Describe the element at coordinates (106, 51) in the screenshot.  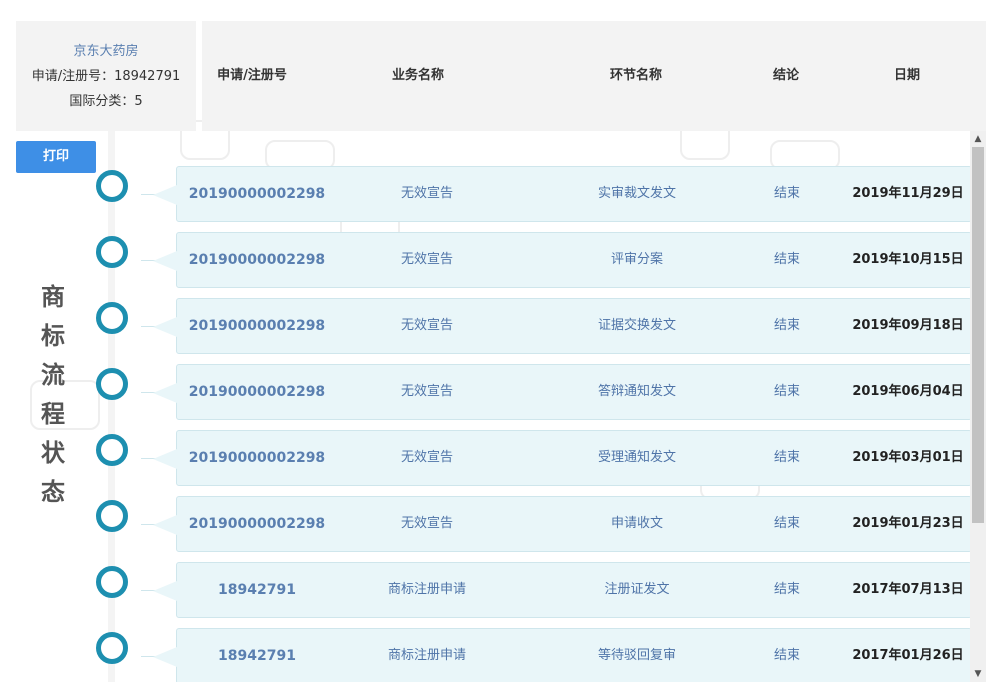
I see `company-name: 京东大药房` at that location.